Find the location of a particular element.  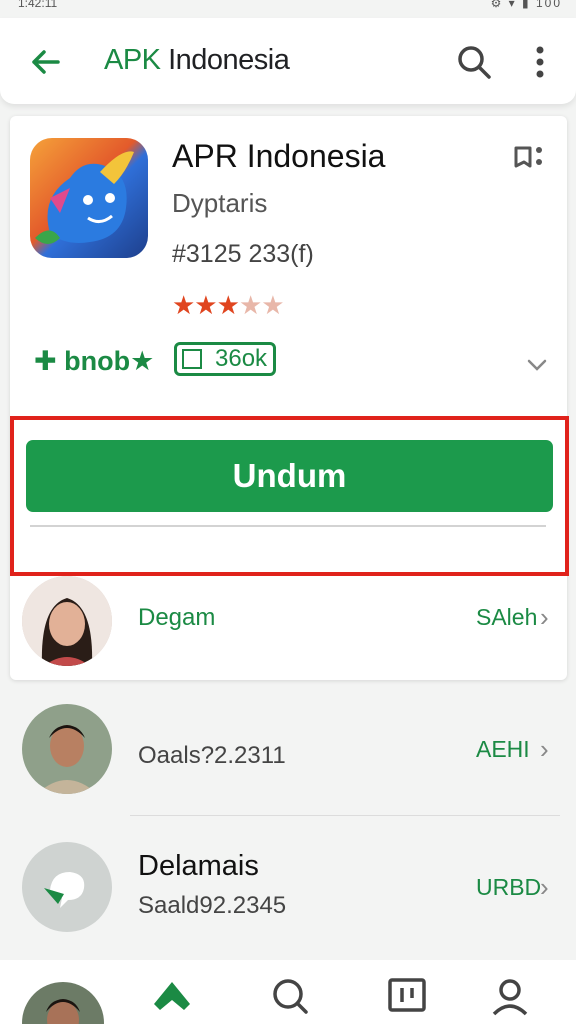

list-item-action: SAleh is located at coordinates (506, 617).